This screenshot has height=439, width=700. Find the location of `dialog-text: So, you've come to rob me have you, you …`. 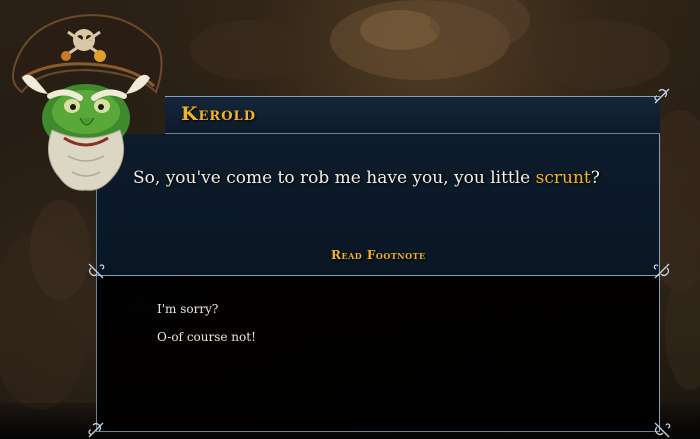

dialog-text: So, you've come to rob me have you, you … is located at coordinates (366, 178).